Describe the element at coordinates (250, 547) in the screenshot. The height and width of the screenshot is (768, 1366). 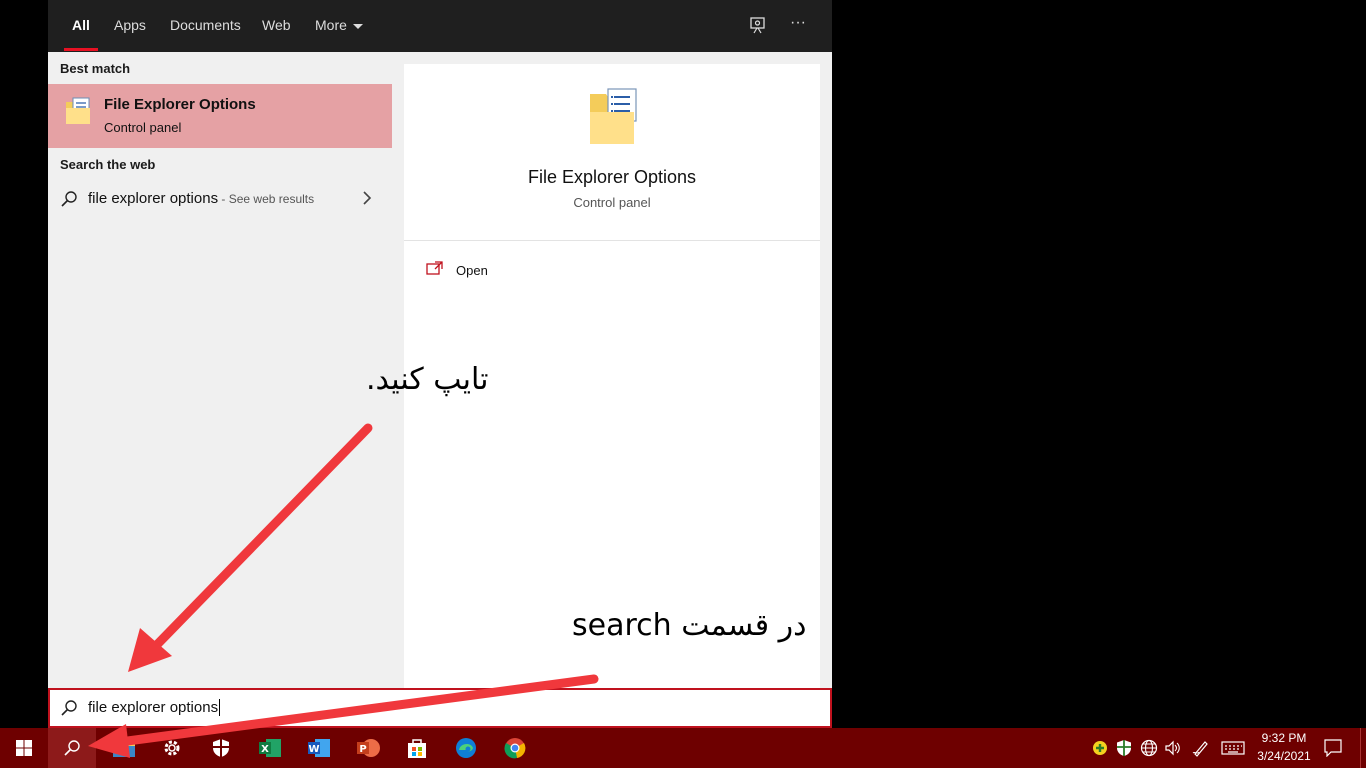
I see `arrow-to-searchbox` at that location.